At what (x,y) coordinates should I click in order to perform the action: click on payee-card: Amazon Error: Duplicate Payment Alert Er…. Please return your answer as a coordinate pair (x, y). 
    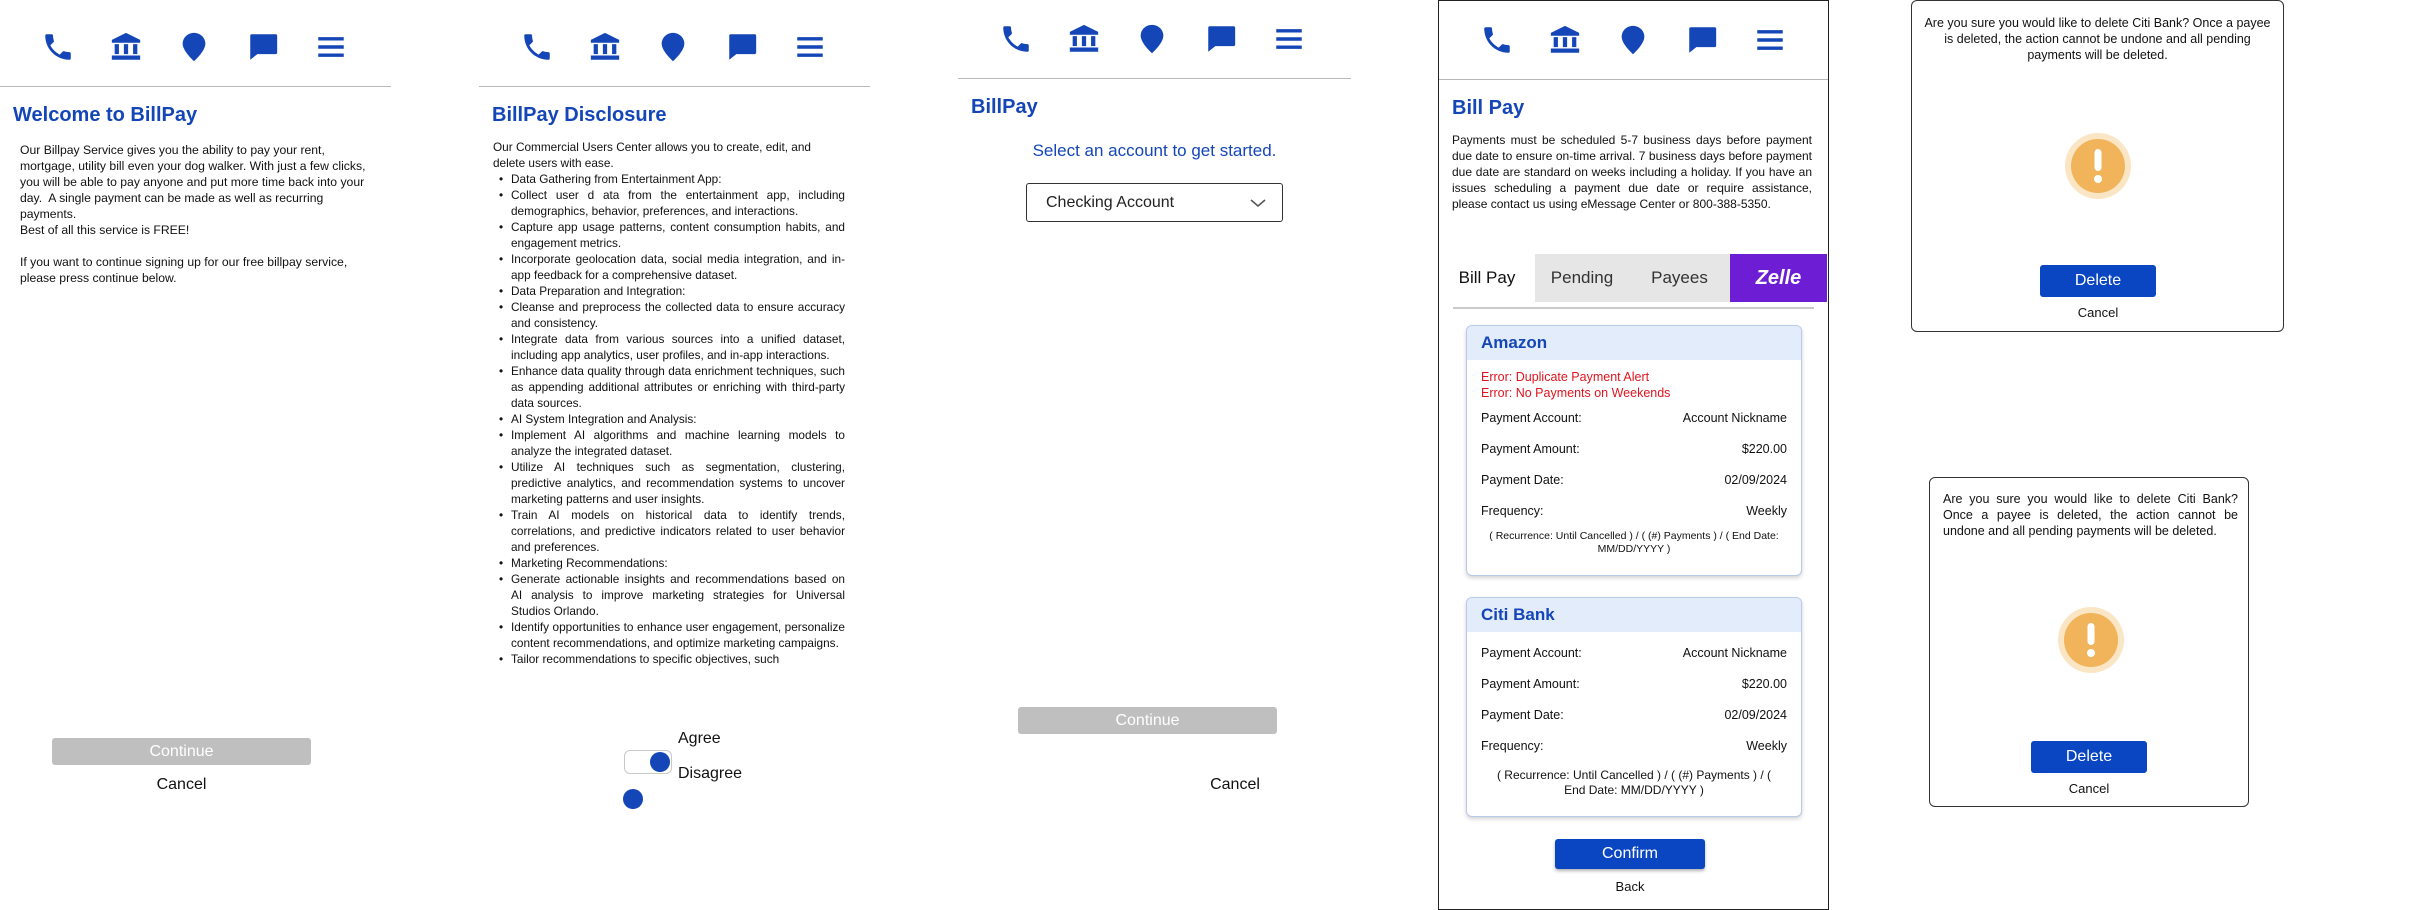
    Looking at the image, I should click on (1634, 450).